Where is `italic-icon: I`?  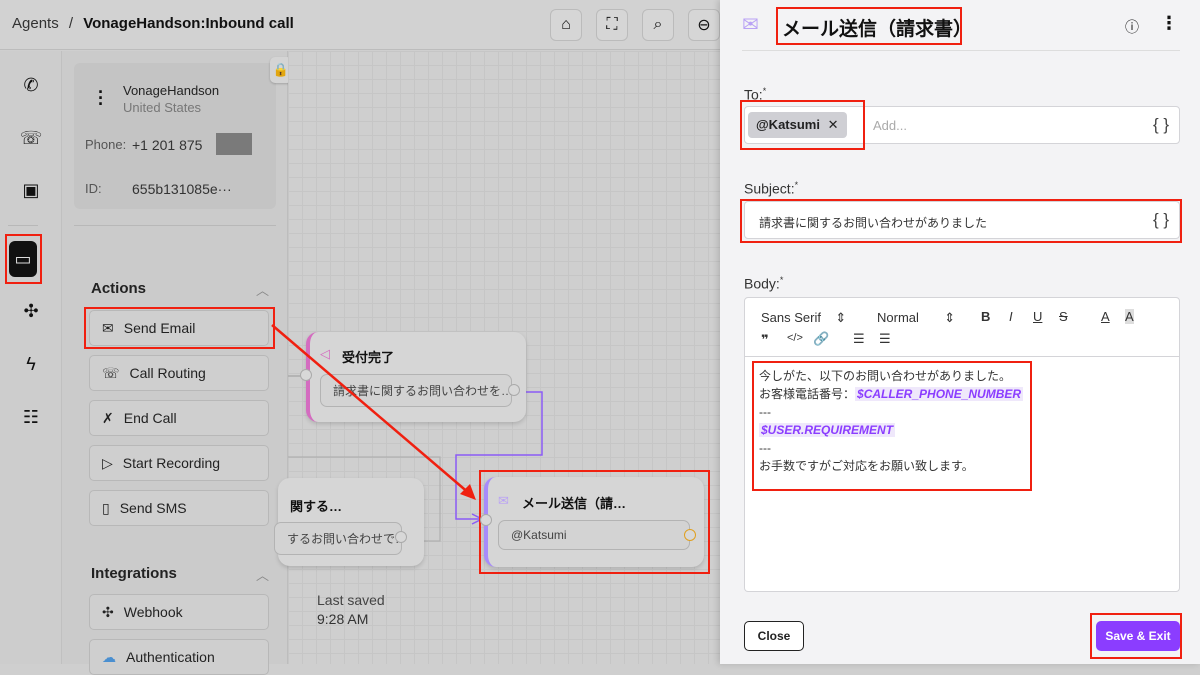 italic-icon: I is located at coordinates (1011, 316).